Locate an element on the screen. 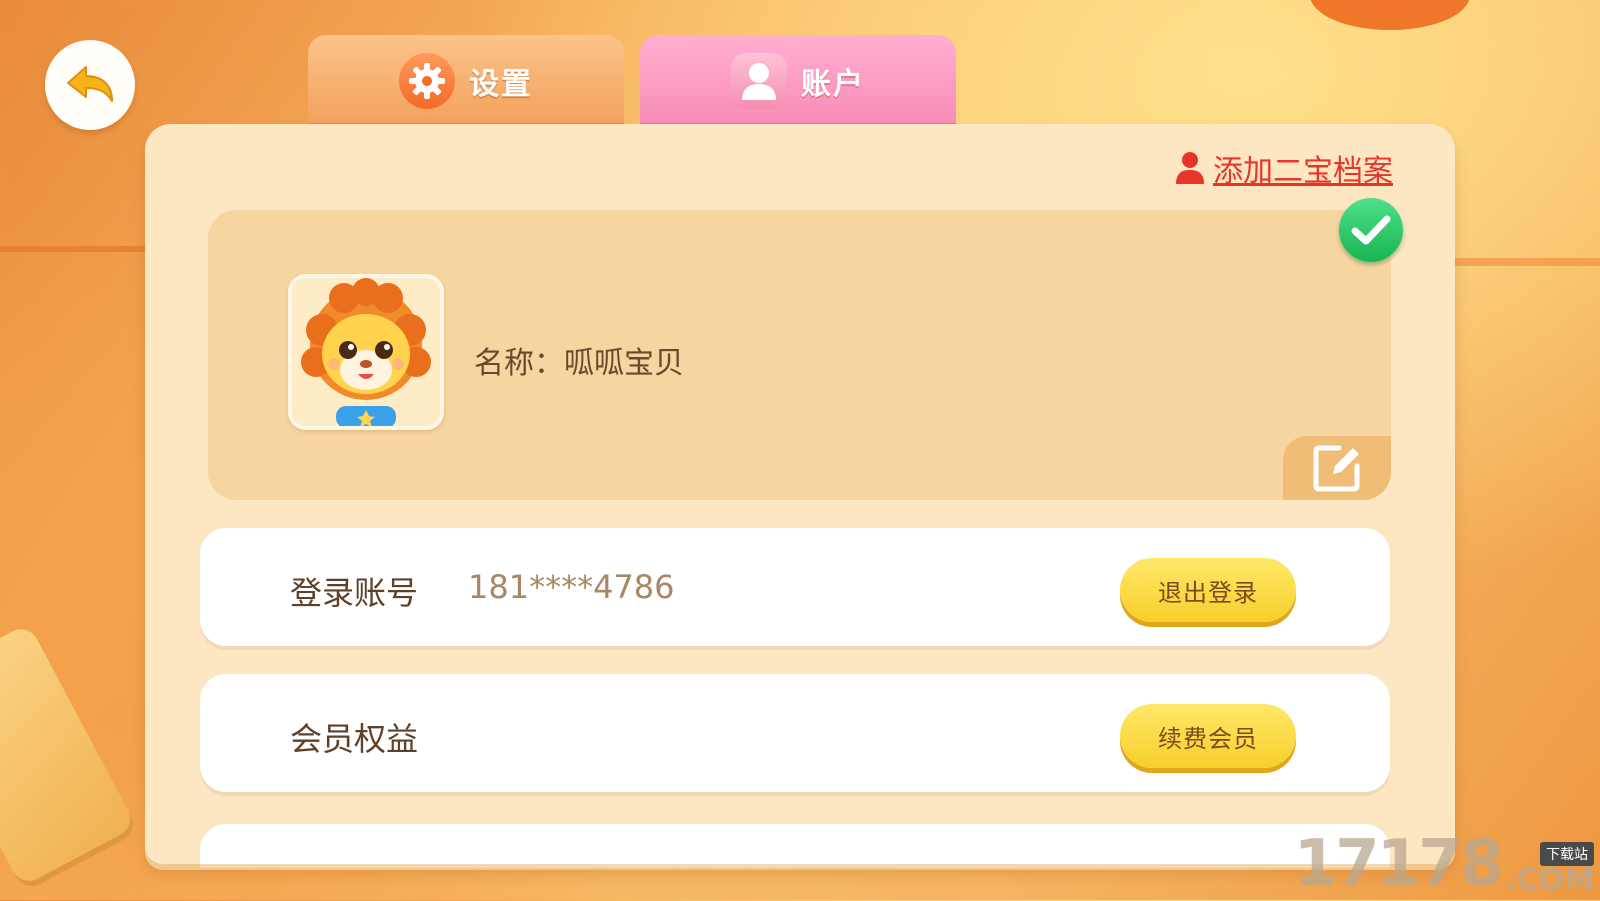  avatar is located at coordinates (366, 352).